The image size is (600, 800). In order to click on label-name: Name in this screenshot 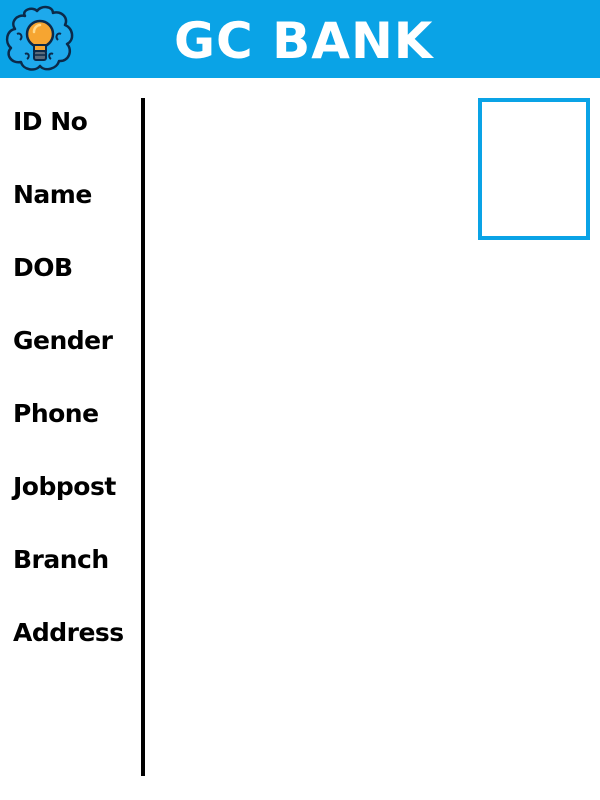, I will do `click(52, 194)`.